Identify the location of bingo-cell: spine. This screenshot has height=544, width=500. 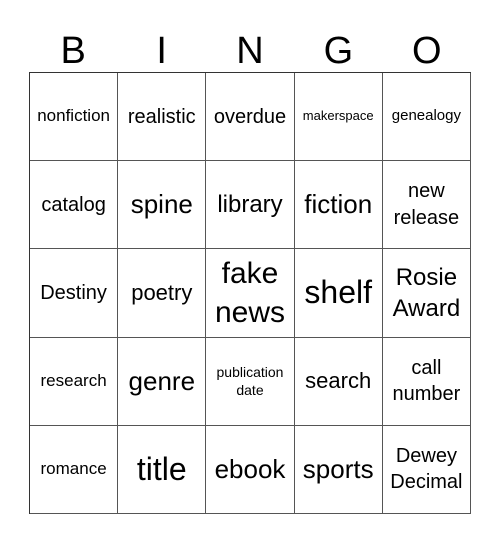
(162, 205).